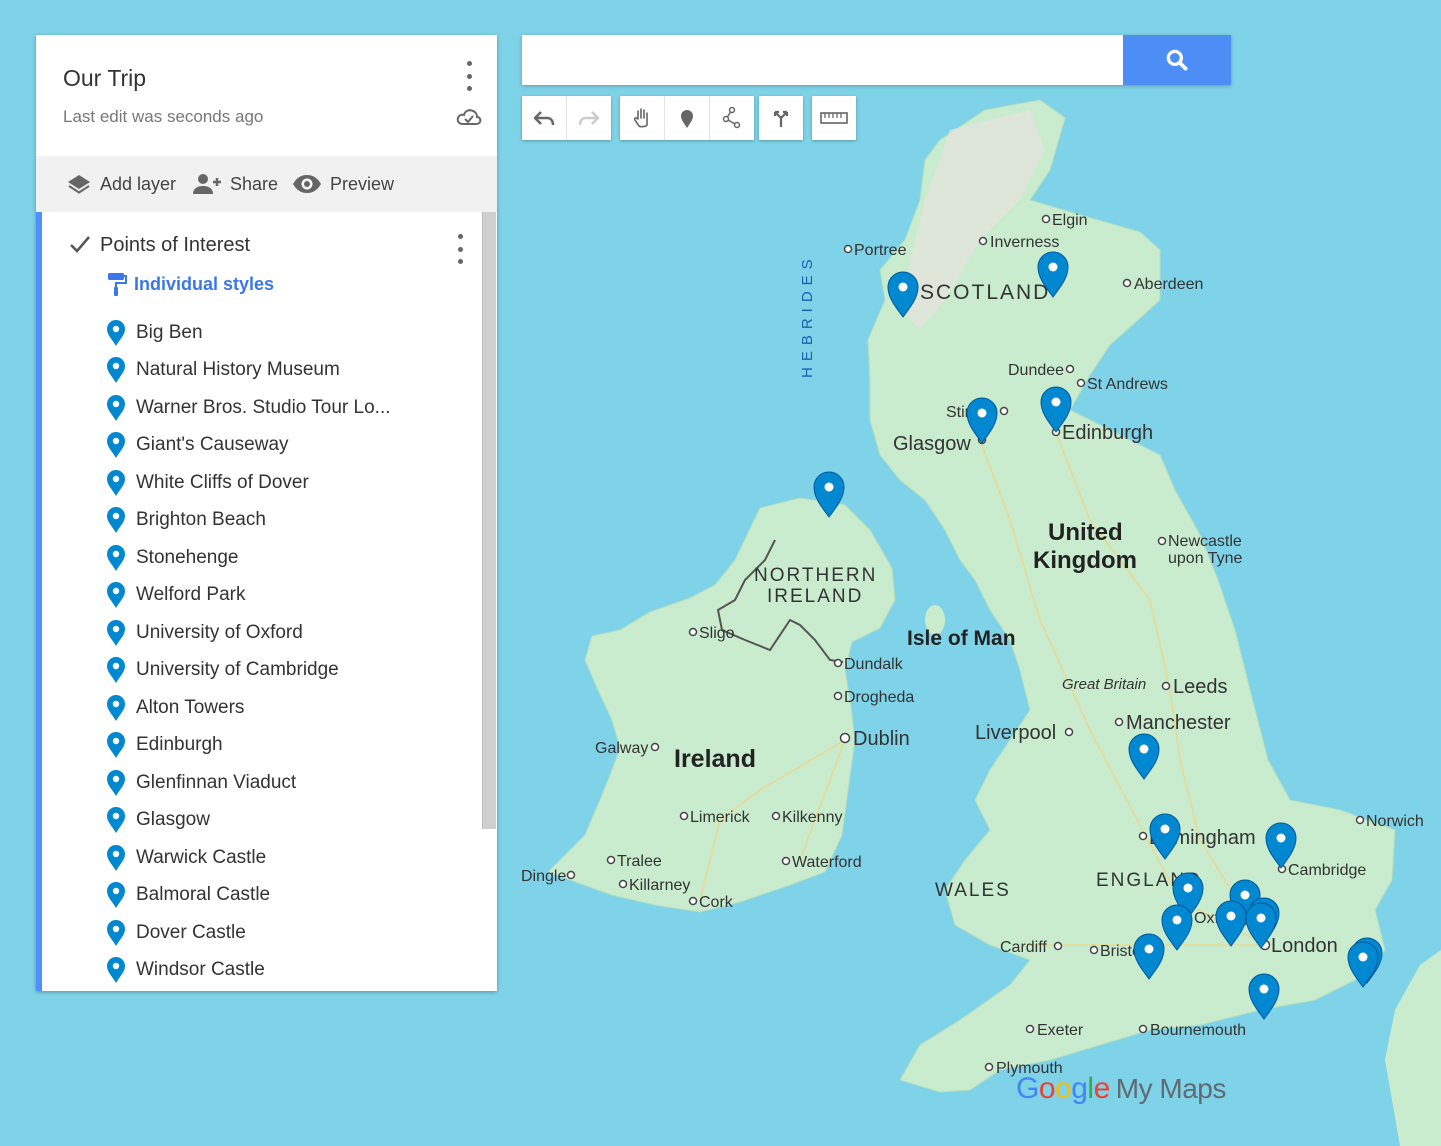  What do you see at coordinates (248, 708) in the screenshot?
I see `list-item: Alton Towers` at bounding box center [248, 708].